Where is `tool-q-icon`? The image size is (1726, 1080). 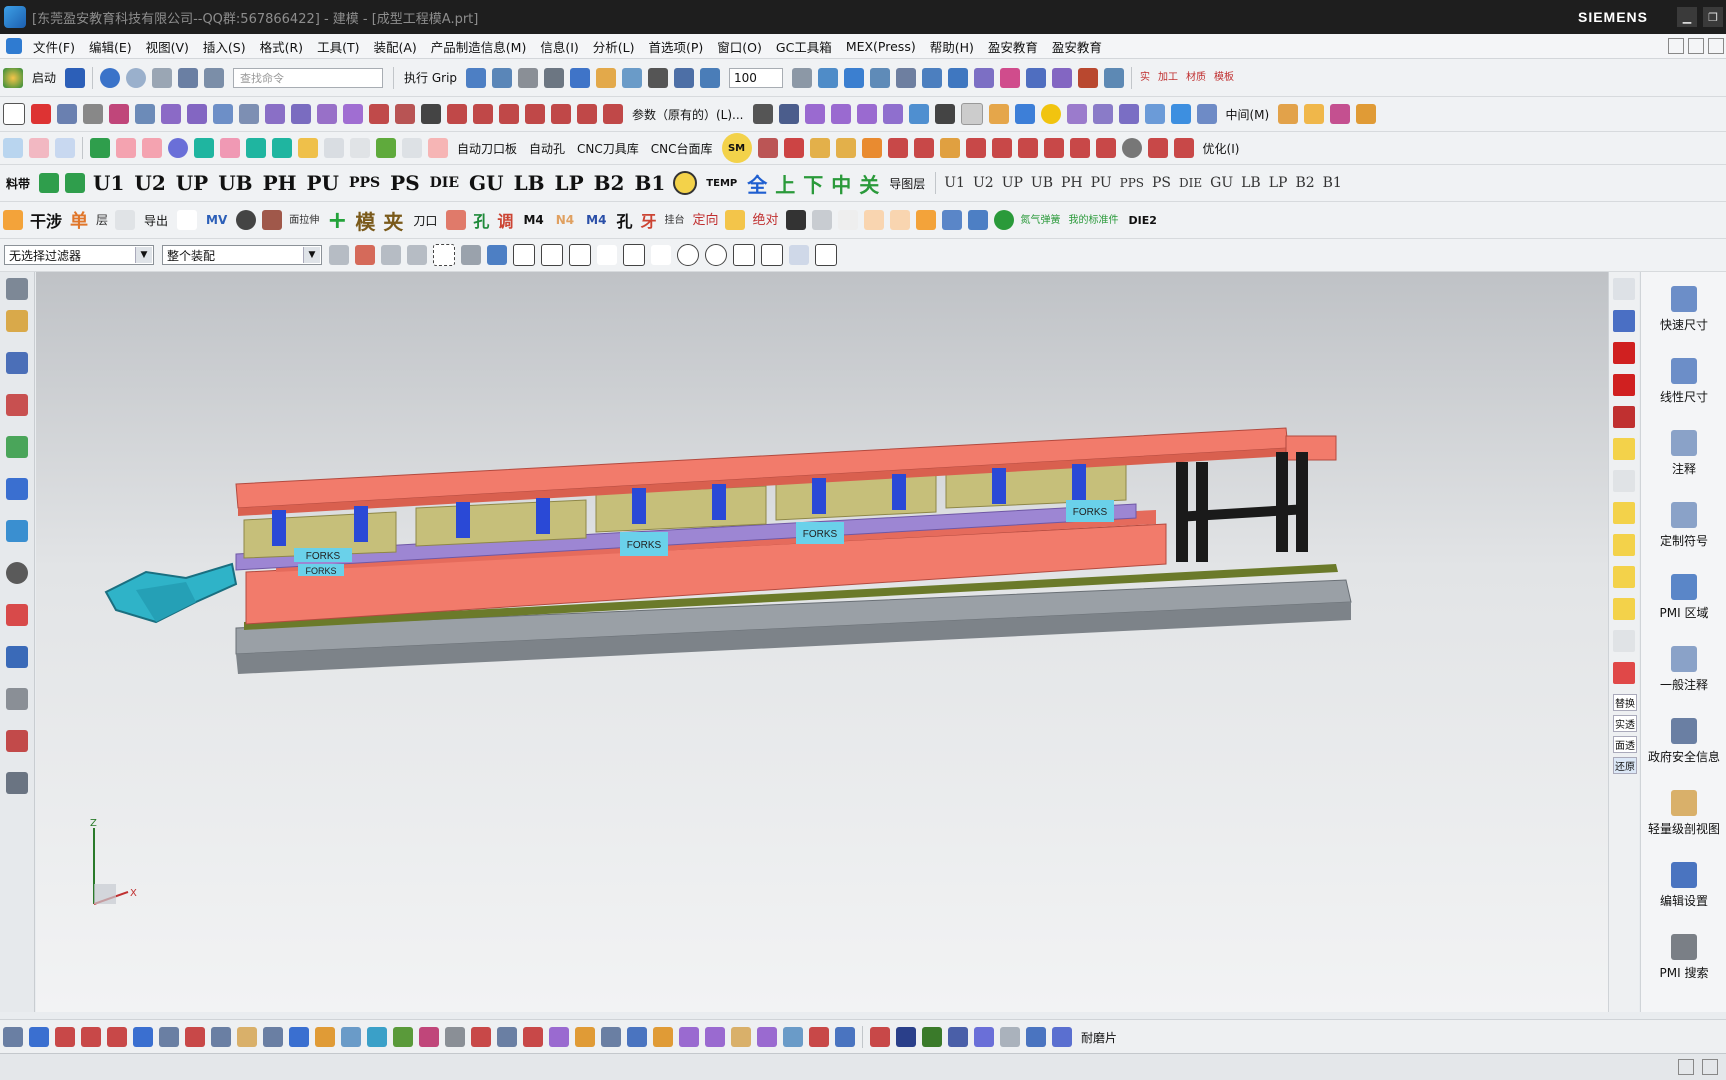
tool-q-icon is located at coordinates (923, 148).